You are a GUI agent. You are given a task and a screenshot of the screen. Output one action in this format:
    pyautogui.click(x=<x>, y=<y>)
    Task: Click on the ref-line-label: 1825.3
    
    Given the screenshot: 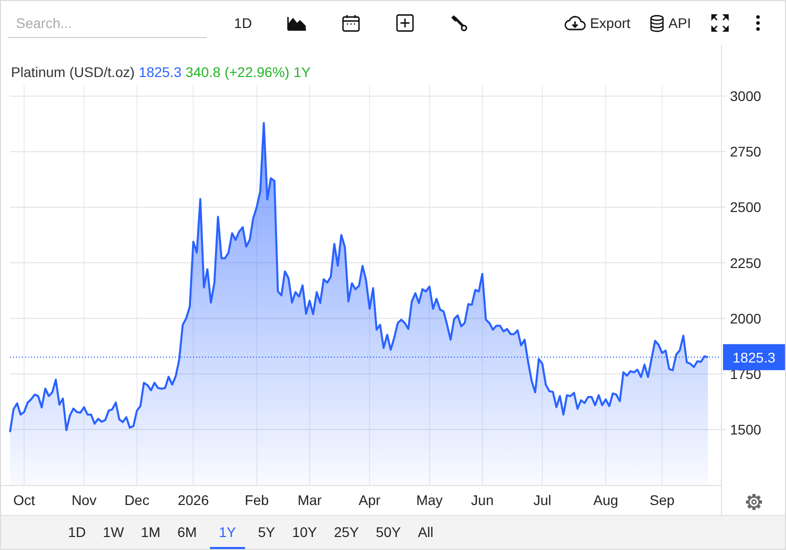 What is the action you would take?
    pyautogui.click(x=754, y=358)
    